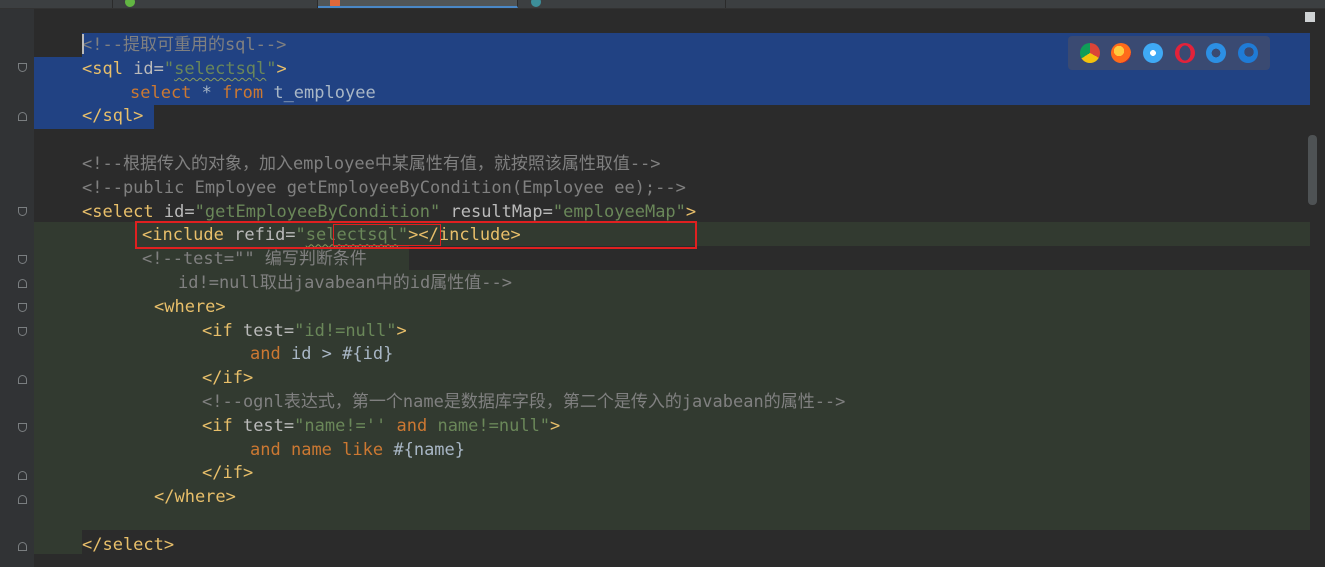 This screenshot has height=567, width=1325. I want to click on code-token: select, so click(161, 92).